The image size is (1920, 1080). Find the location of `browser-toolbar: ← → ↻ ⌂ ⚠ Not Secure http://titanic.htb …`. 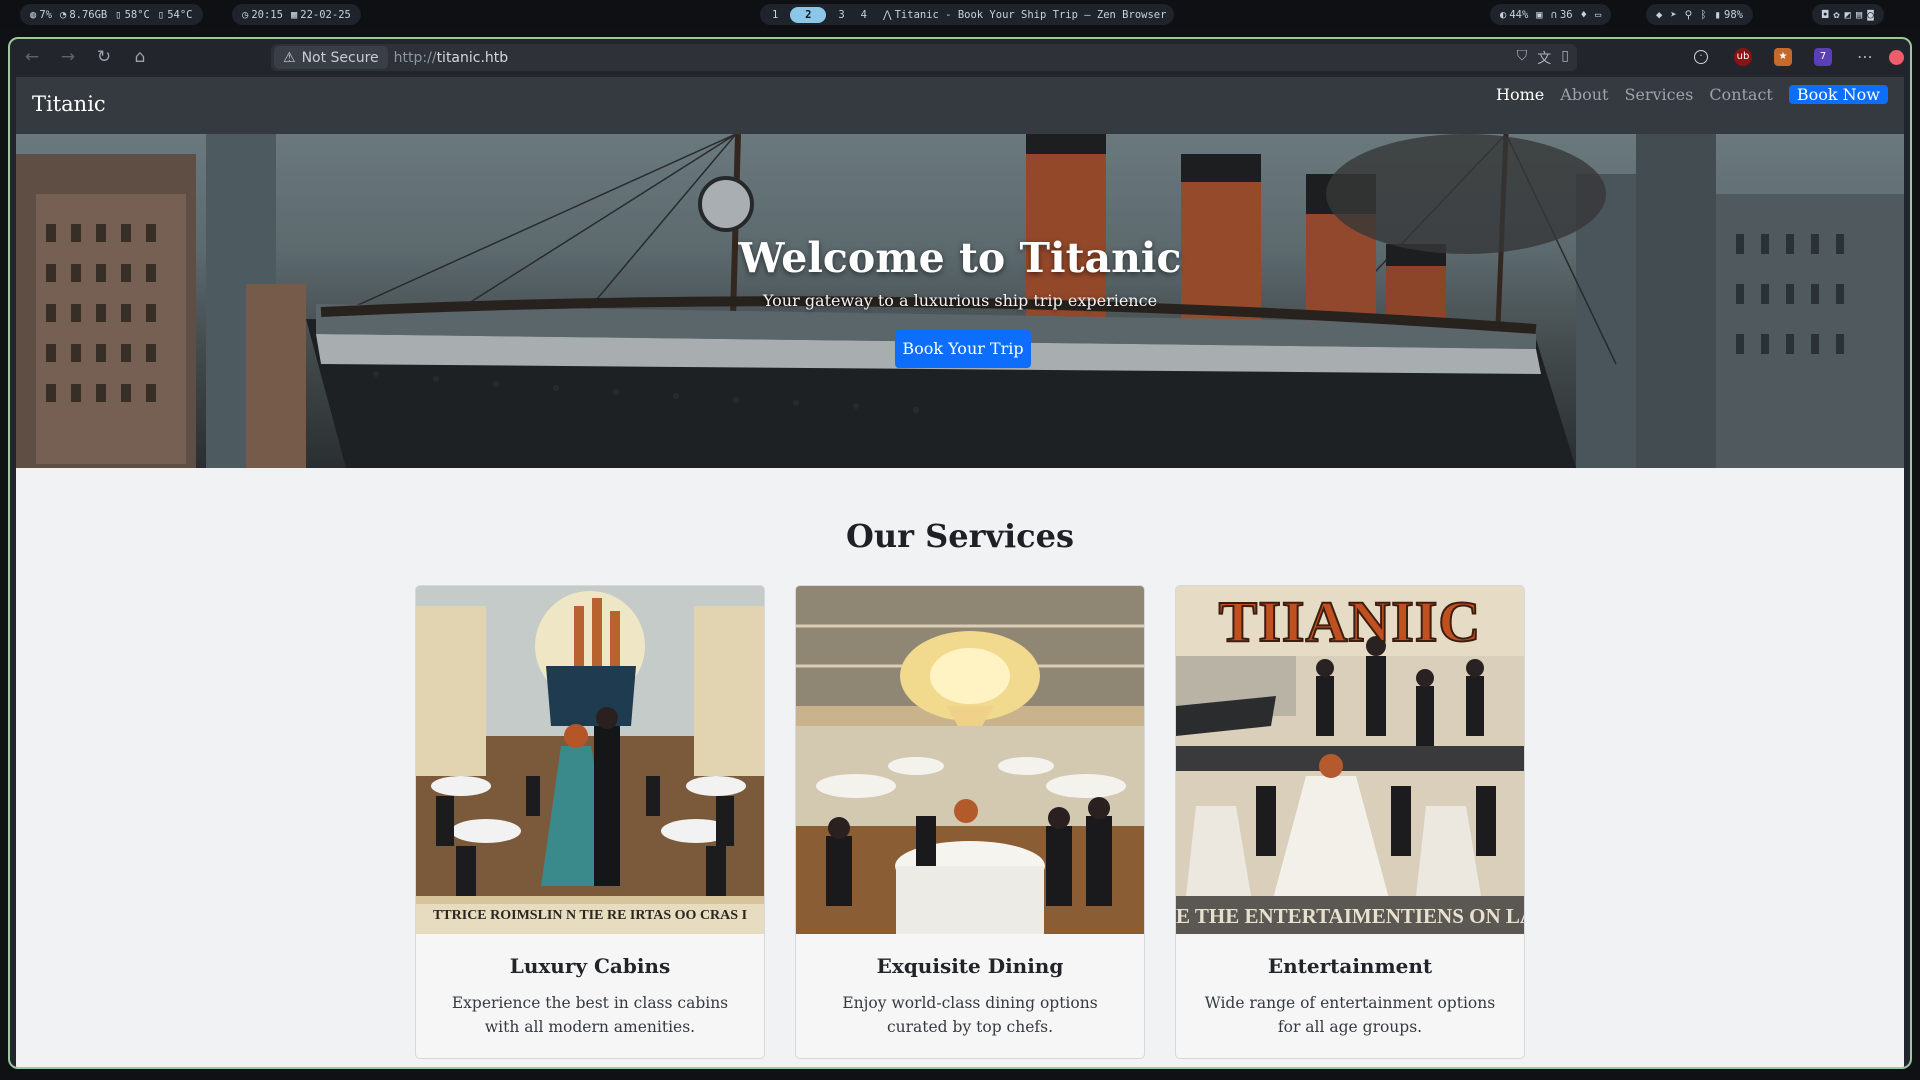

browser-toolbar: ← → ↻ ⌂ ⚠ Not Secure http://titanic.htb … is located at coordinates (960, 57).